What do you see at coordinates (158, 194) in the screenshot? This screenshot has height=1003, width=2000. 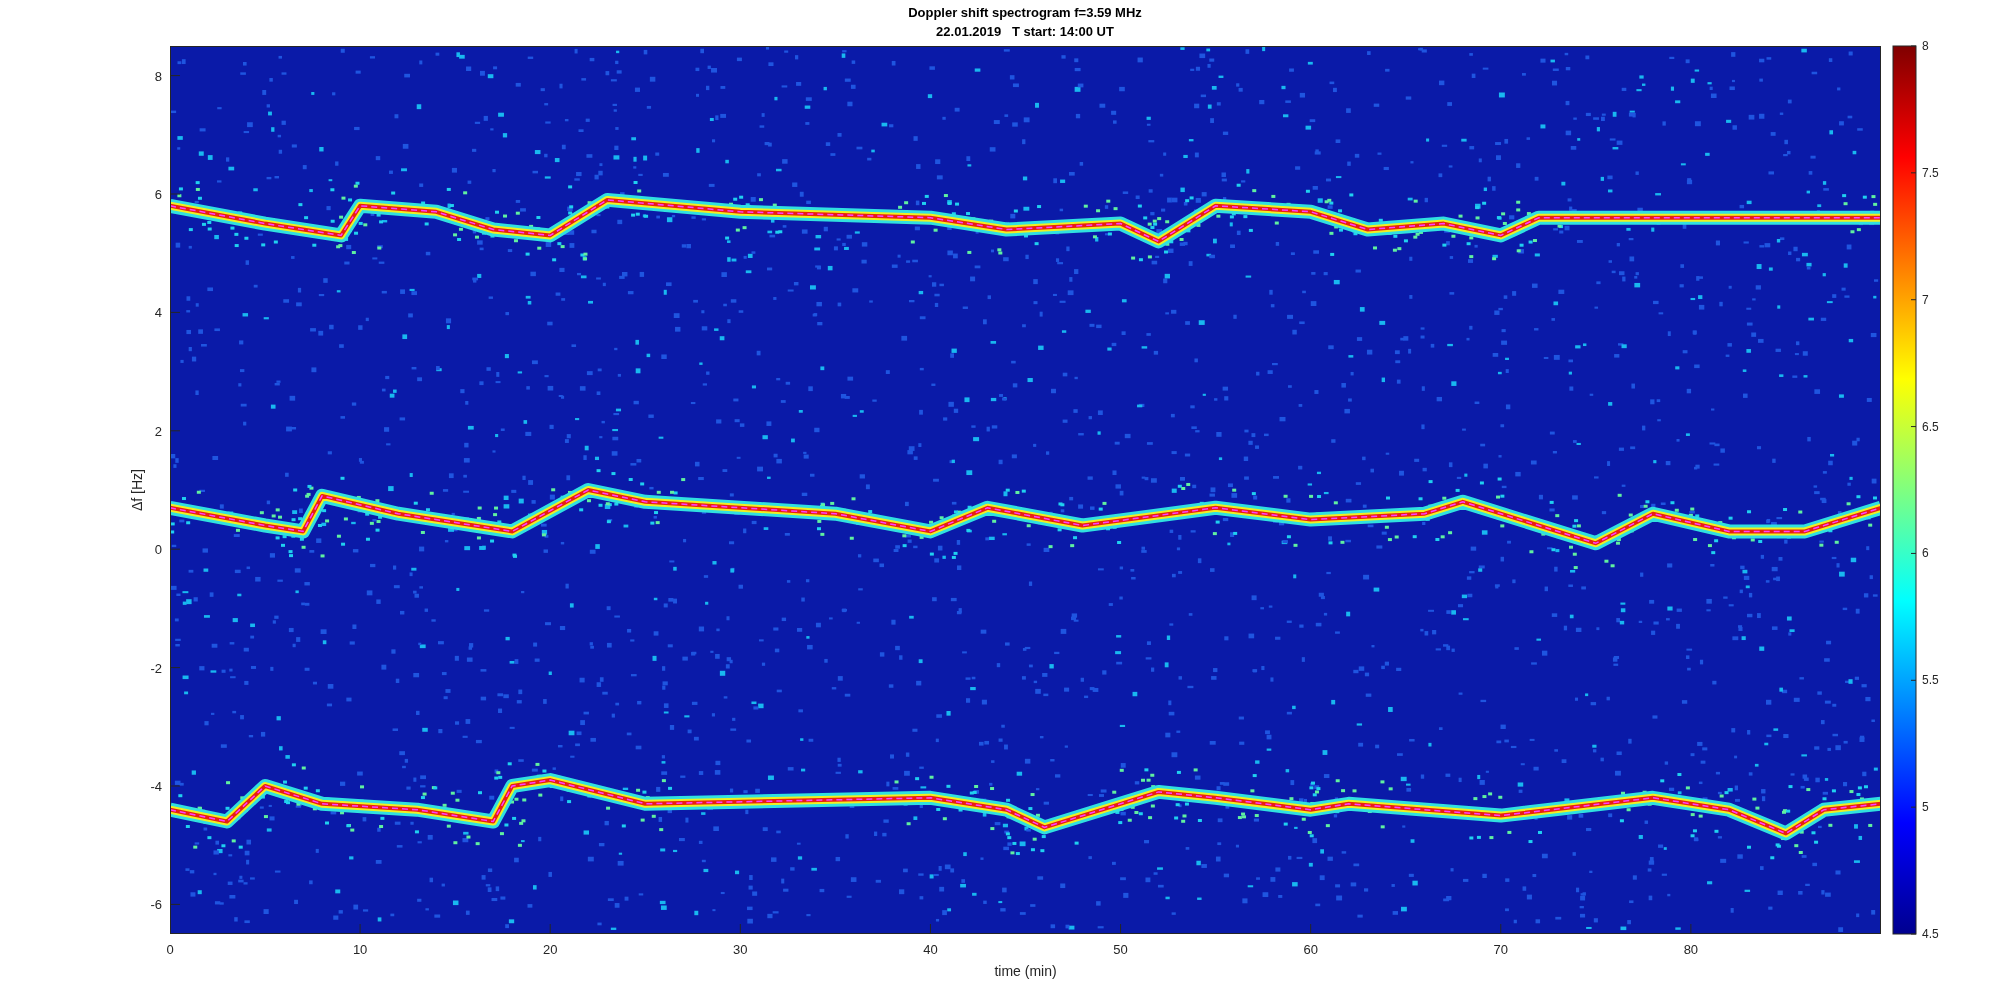 I see `y-tick-label: 6` at bounding box center [158, 194].